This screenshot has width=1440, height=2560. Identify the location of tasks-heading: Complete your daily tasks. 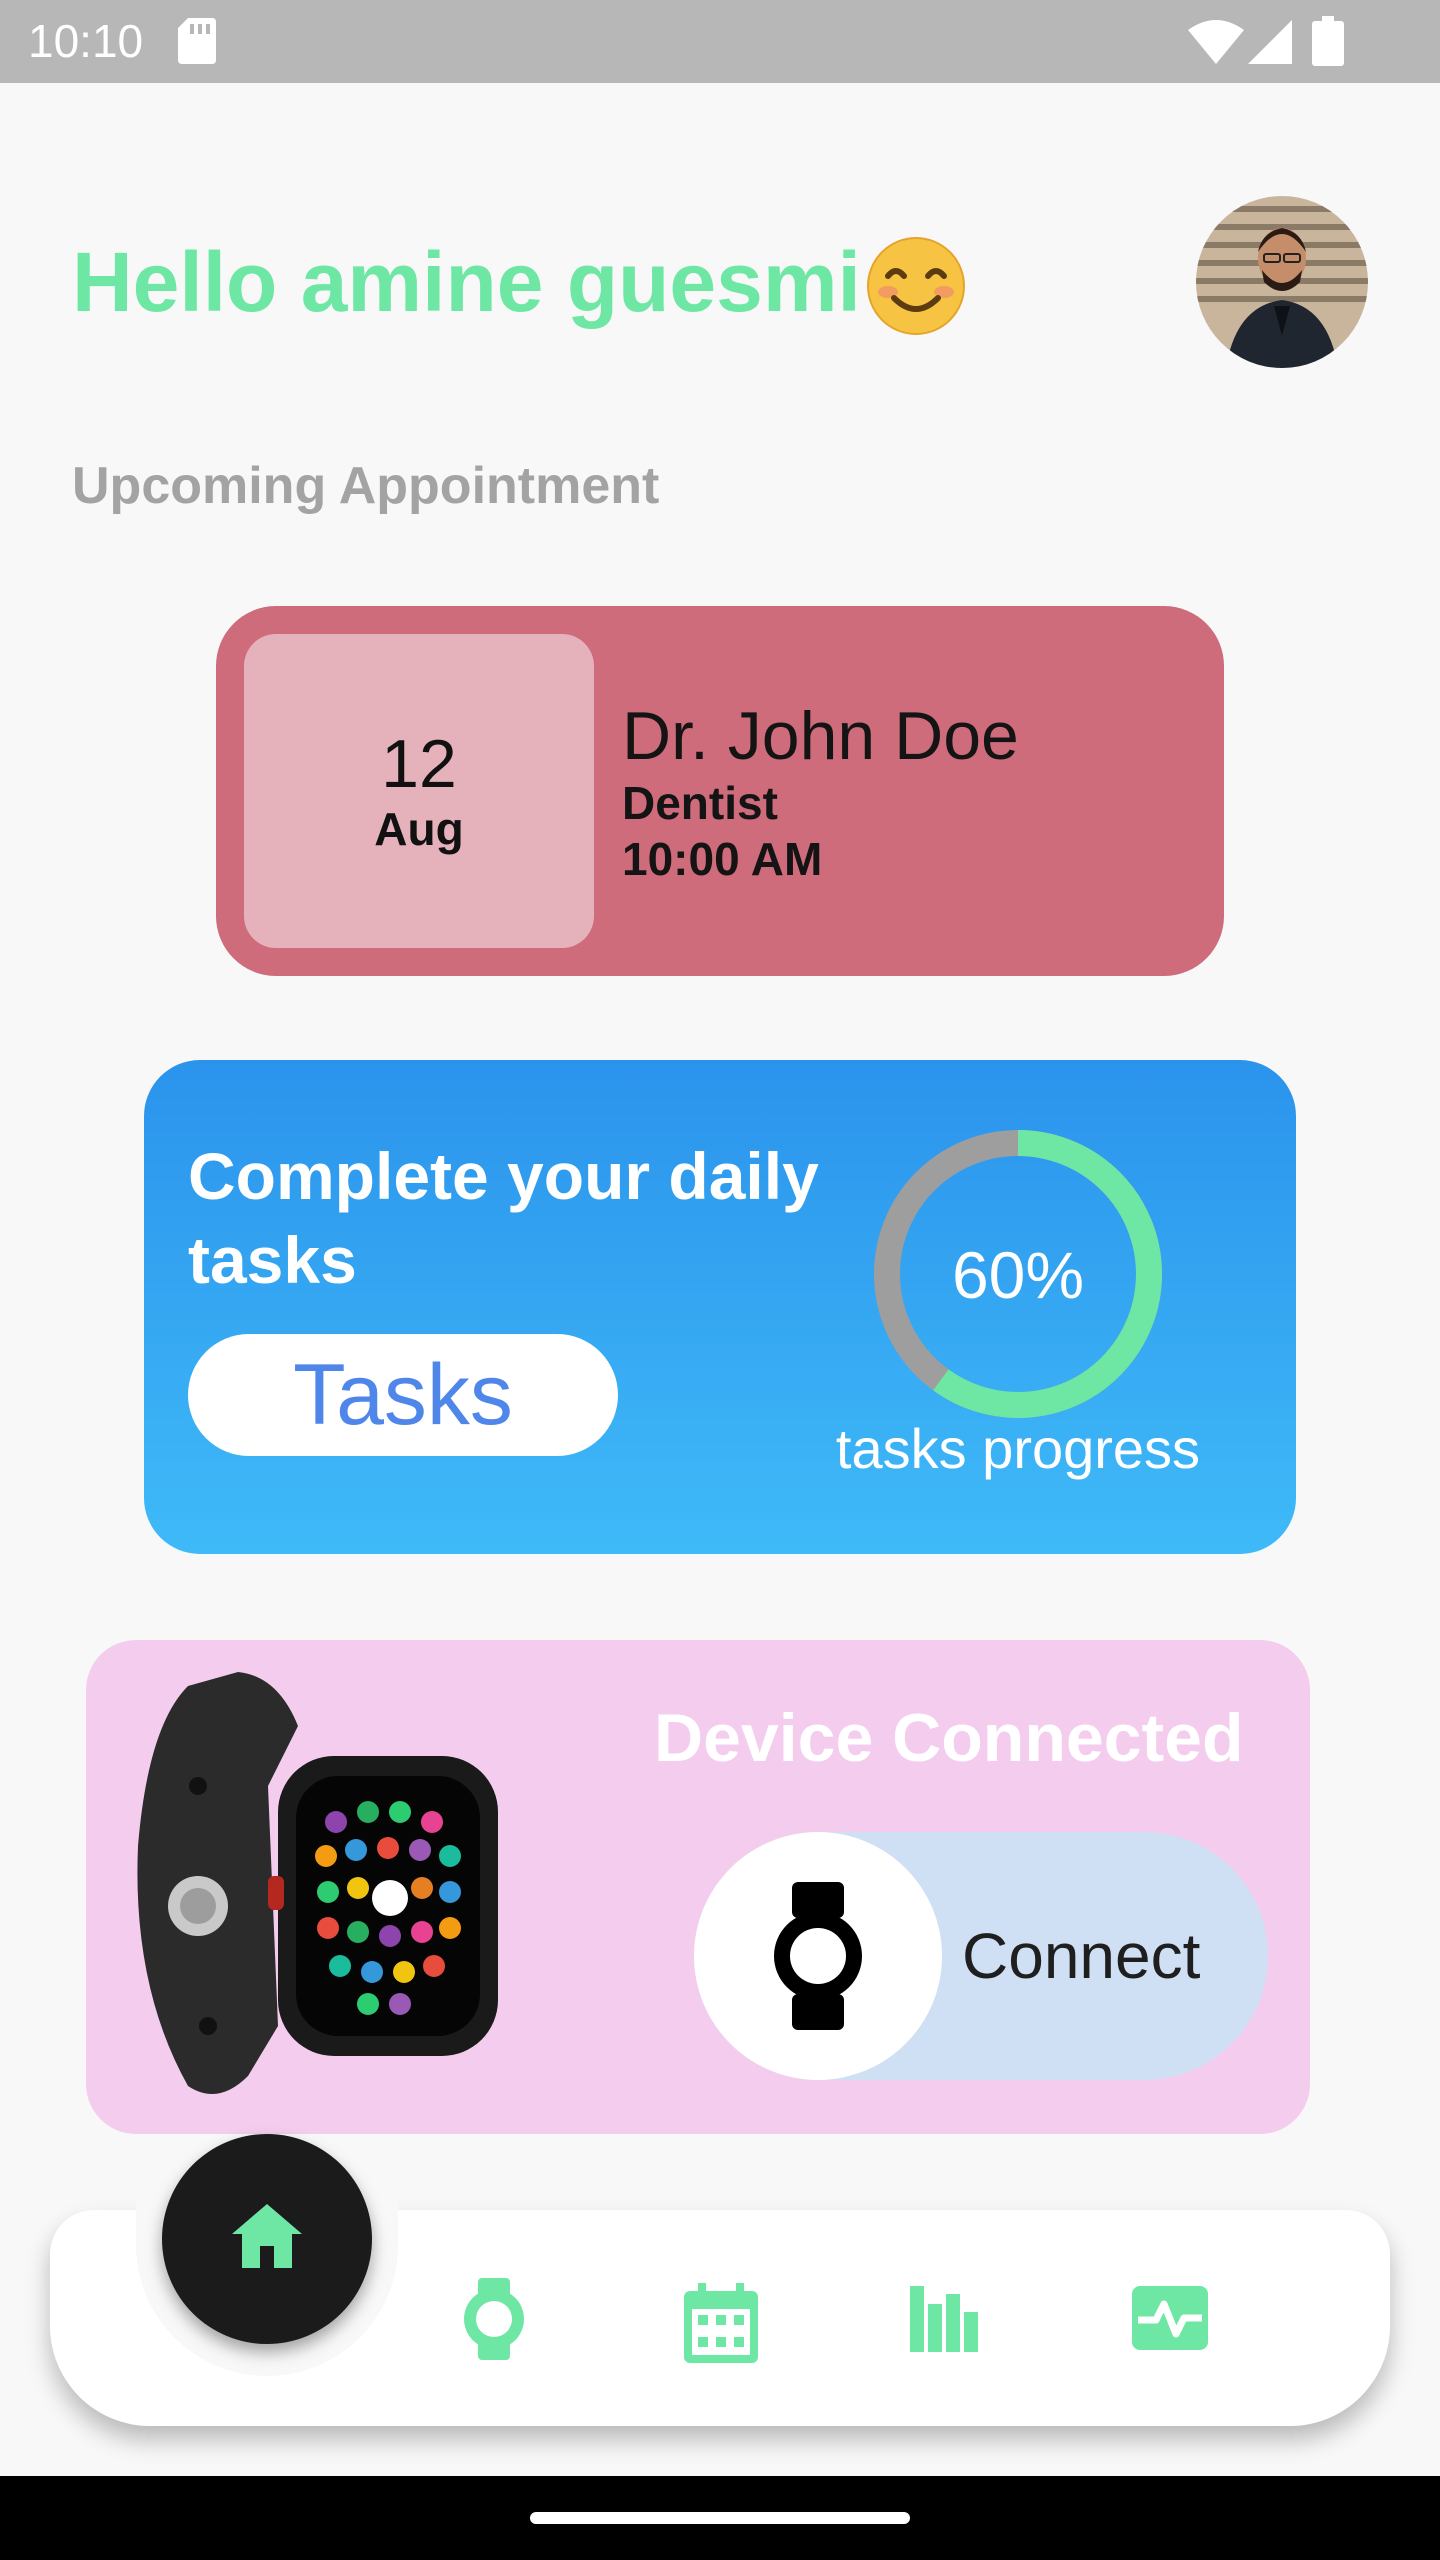
(503, 1218).